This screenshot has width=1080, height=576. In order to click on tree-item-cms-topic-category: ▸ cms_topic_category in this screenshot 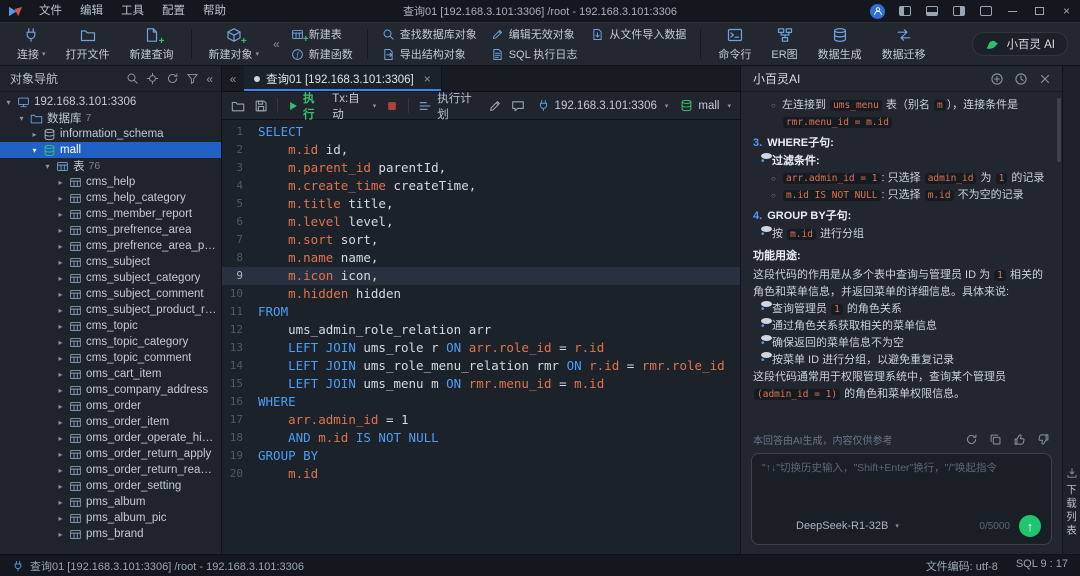, I will do `click(110, 342)`.